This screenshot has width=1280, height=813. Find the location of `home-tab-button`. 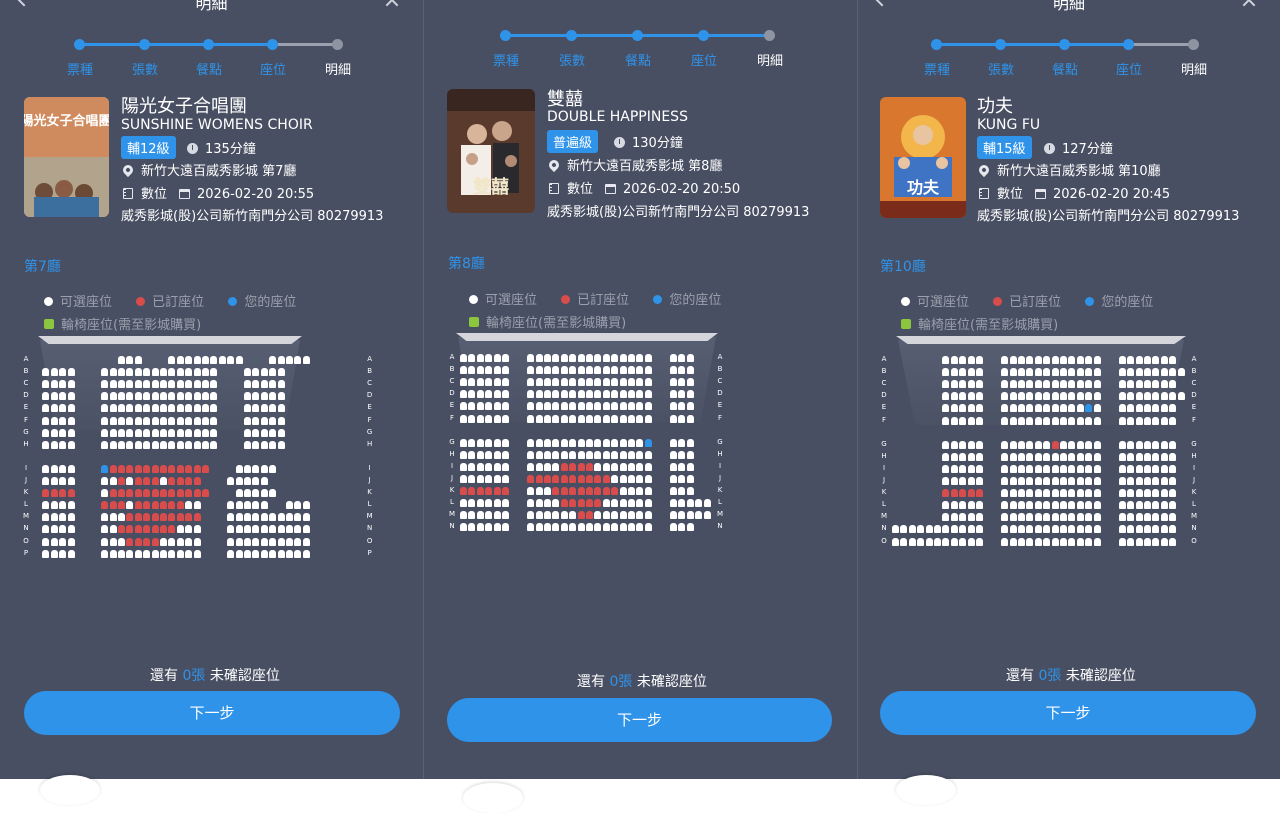

home-tab-button is located at coordinates (926, 790).